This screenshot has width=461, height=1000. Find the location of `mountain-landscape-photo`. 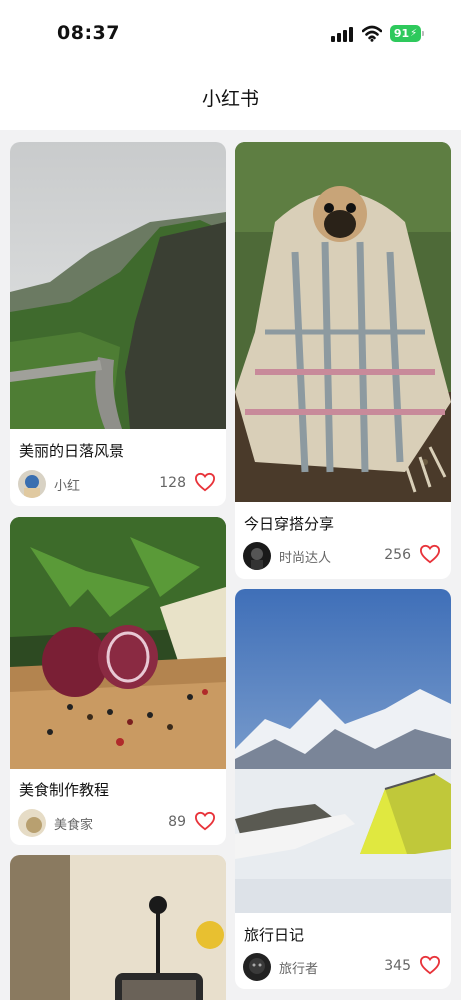

mountain-landscape-photo is located at coordinates (118, 285).